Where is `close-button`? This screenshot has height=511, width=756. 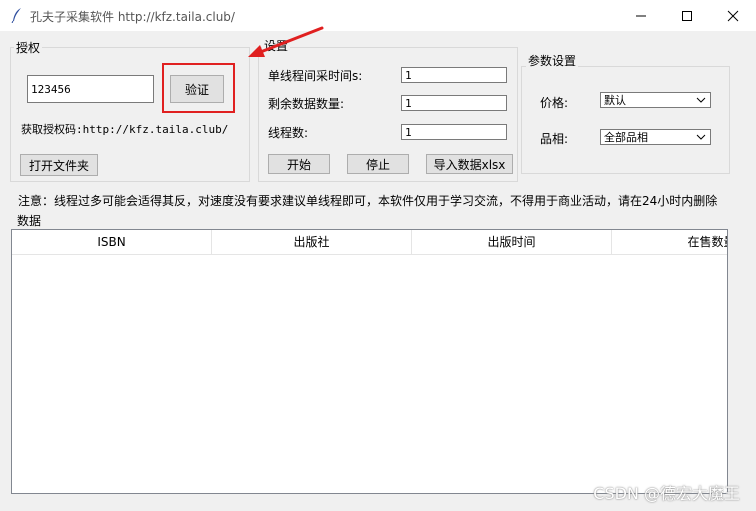
close-button is located at coordinates (733, 15).